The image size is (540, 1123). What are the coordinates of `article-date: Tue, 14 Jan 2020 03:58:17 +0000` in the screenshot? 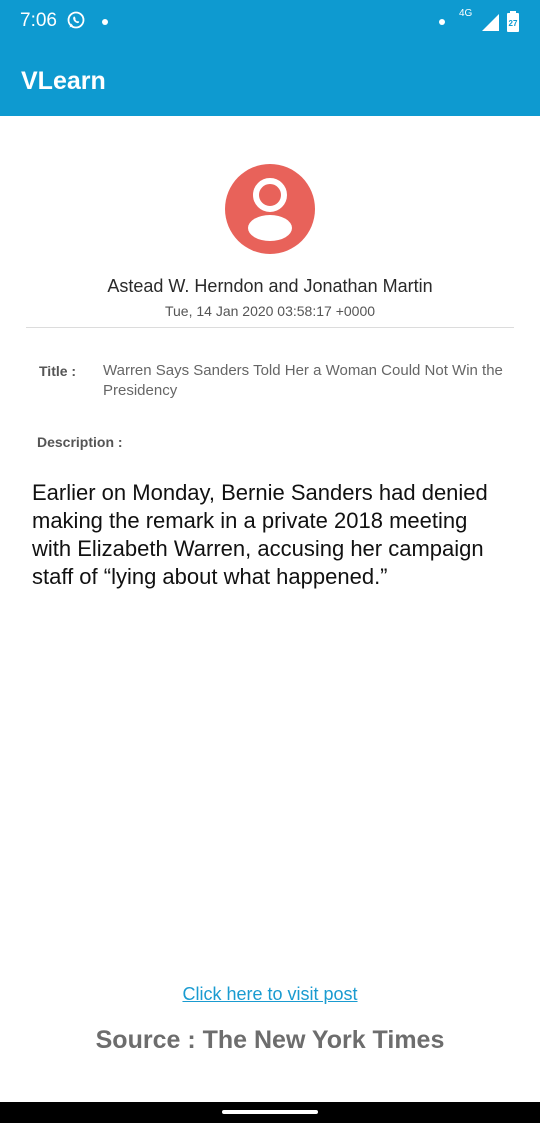 It's located at (270, 311).